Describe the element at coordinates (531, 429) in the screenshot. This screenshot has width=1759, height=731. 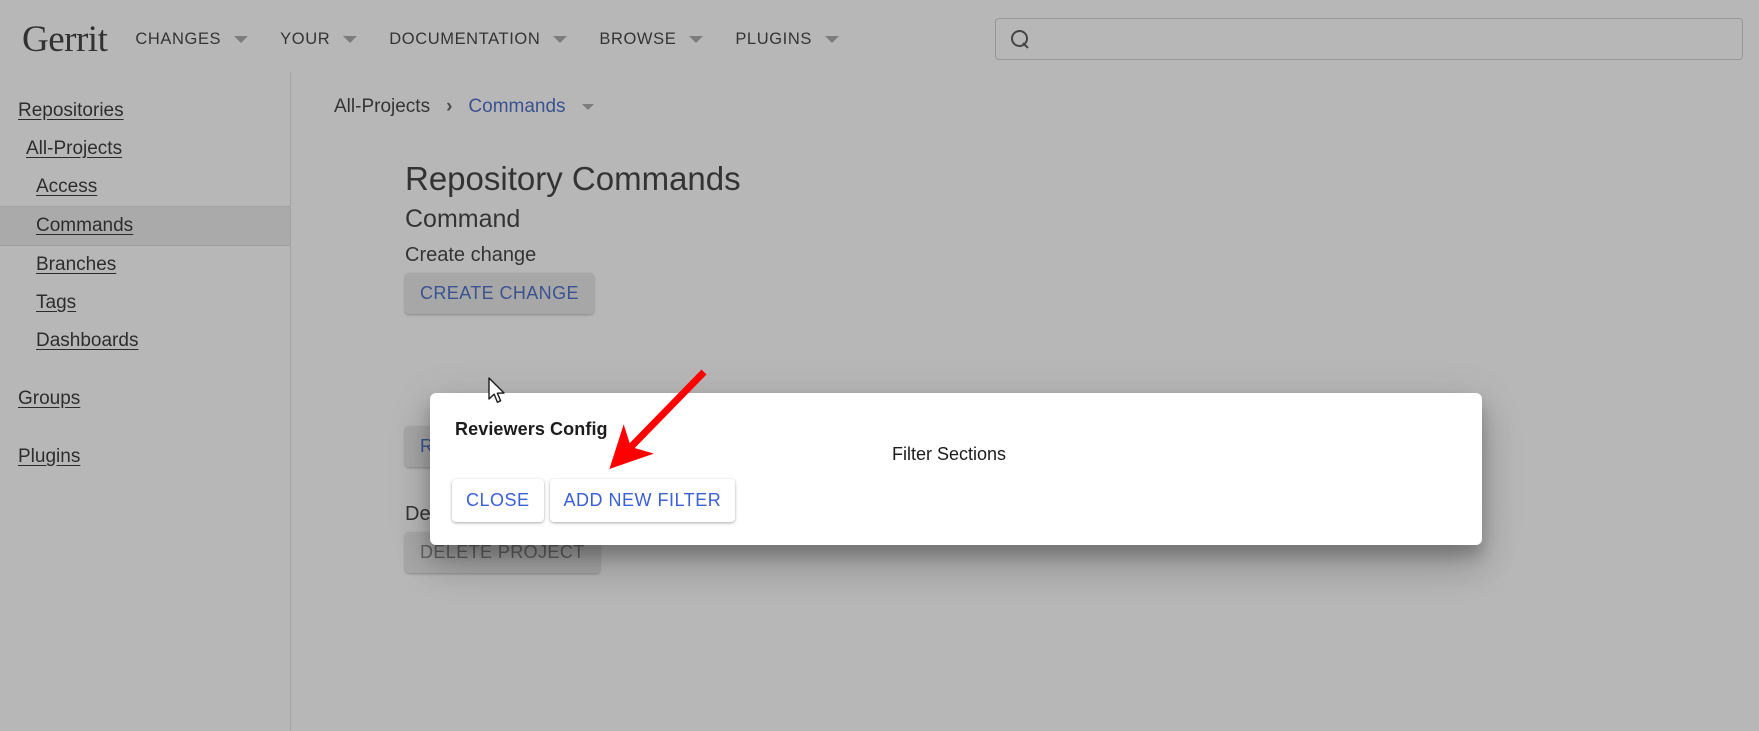
I see `dialog-title: Reviewers Config` at that location.